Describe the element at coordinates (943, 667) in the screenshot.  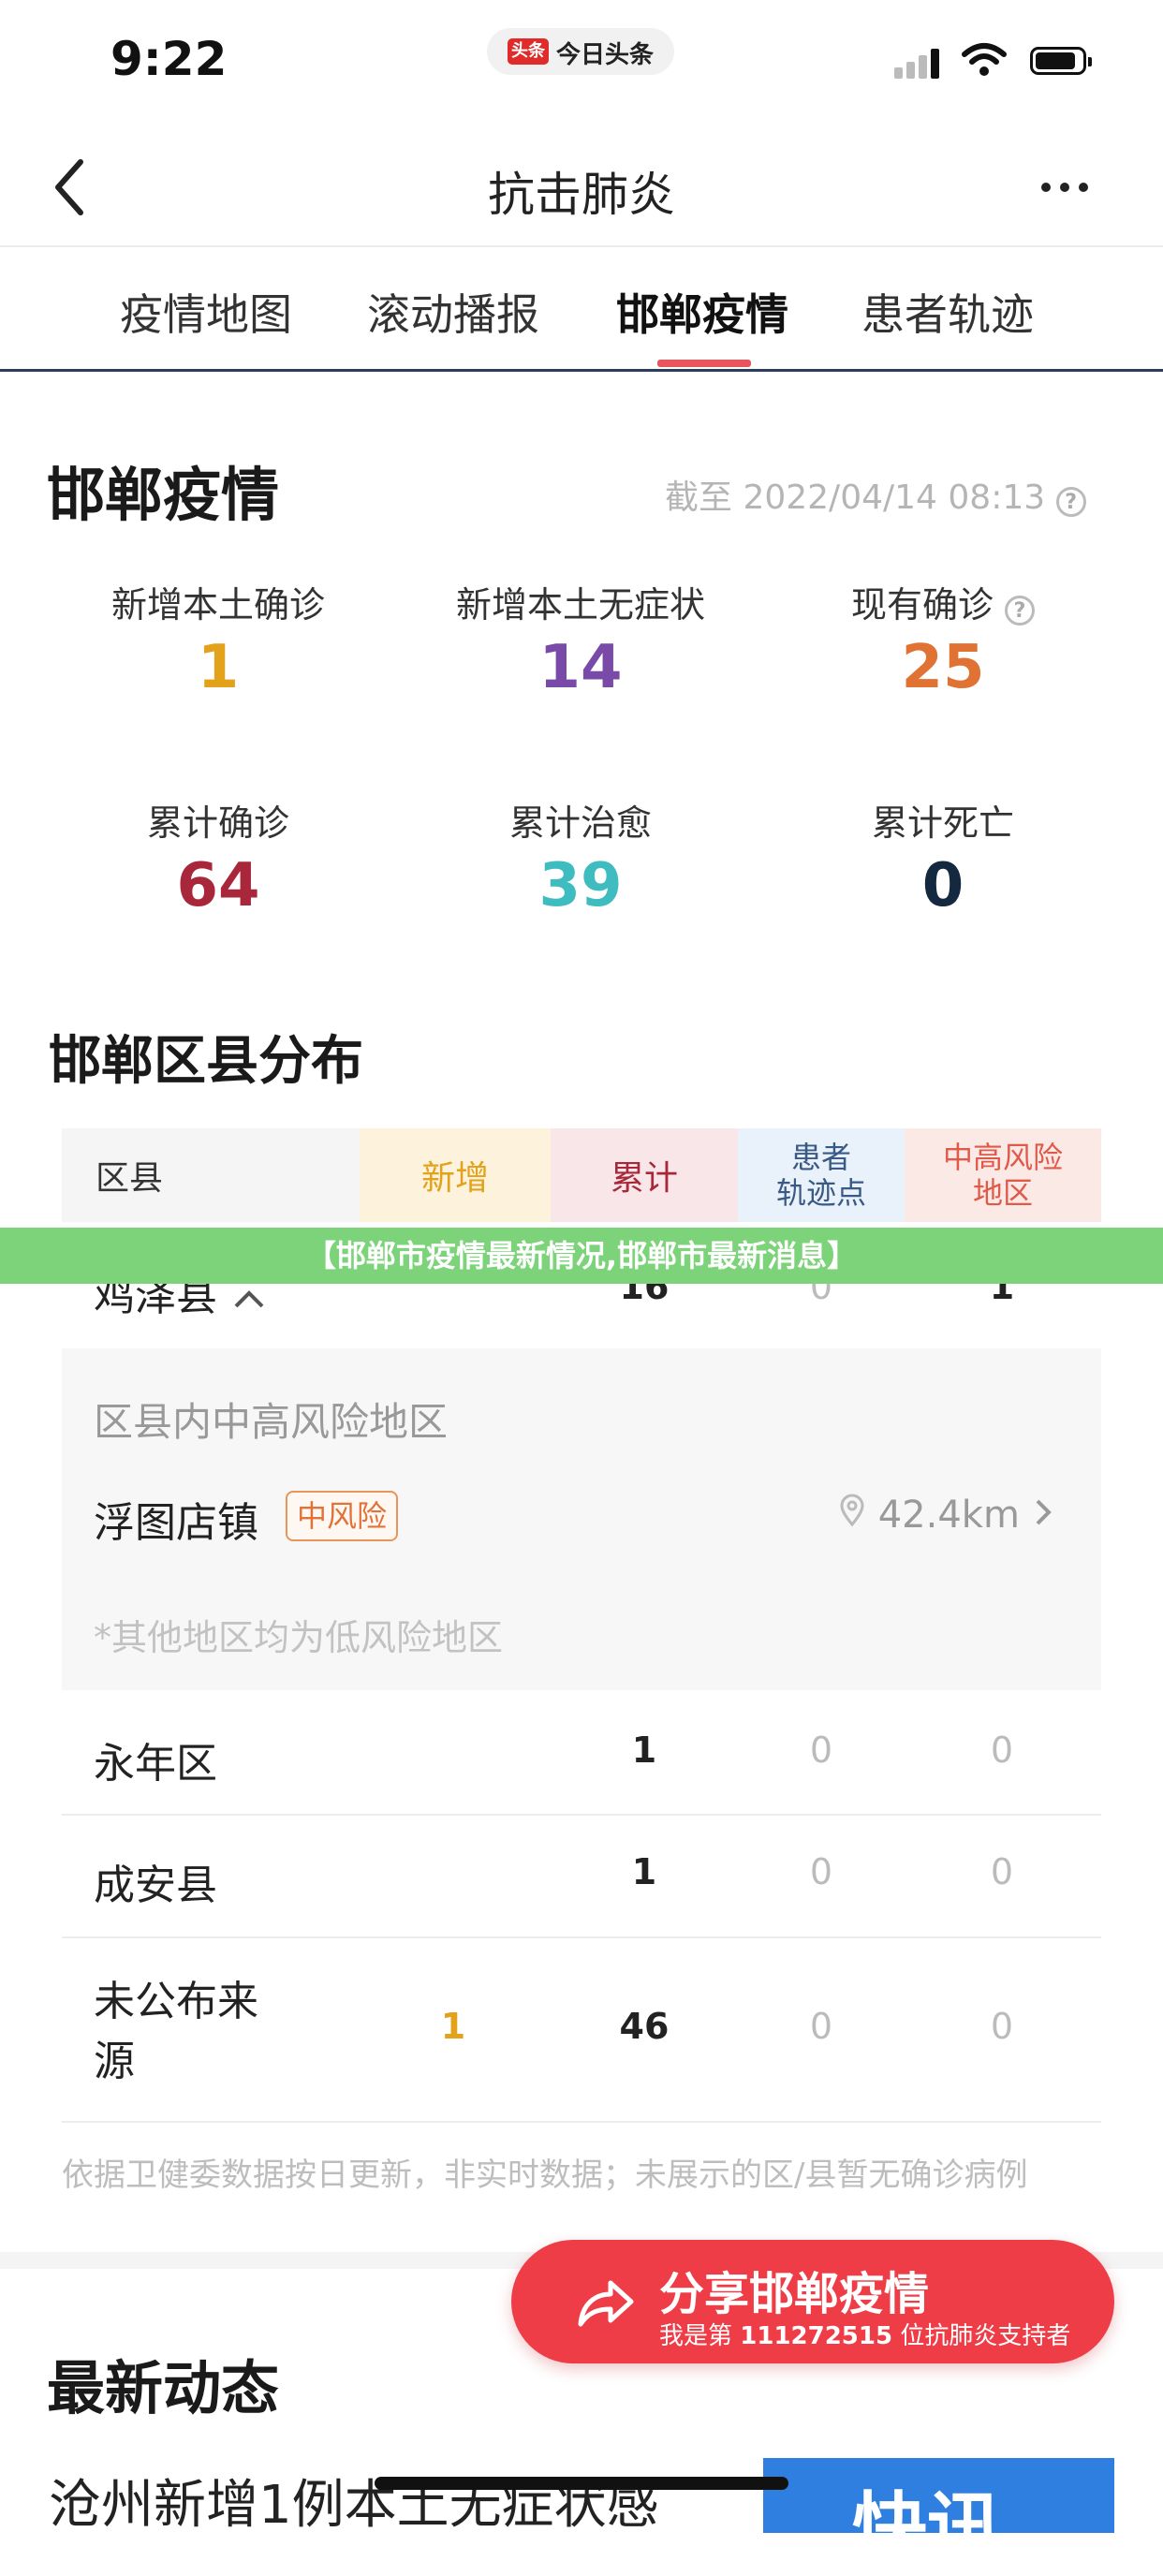
I see `stat-value: 25` at that location.